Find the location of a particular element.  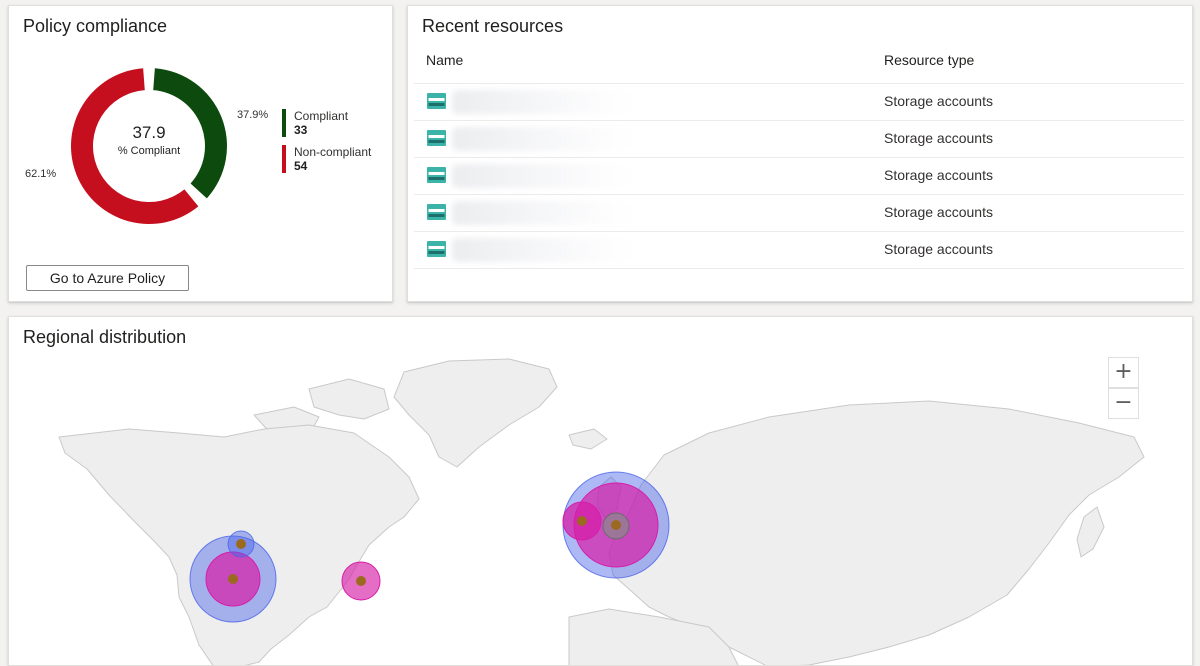

column-header-name: Name is located at coordinates (444, 60).